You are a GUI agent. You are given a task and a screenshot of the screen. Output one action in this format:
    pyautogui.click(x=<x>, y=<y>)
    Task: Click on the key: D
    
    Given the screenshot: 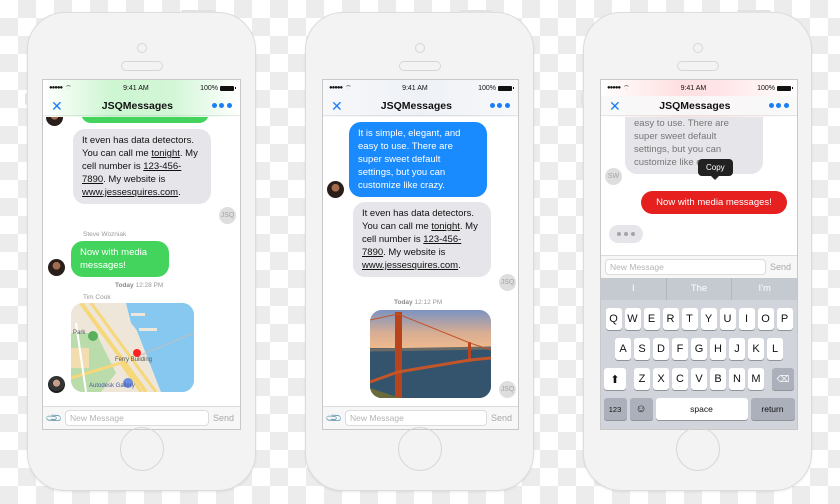 What is the action you would take?
    pyautogui.click(x=661, y=349)
    